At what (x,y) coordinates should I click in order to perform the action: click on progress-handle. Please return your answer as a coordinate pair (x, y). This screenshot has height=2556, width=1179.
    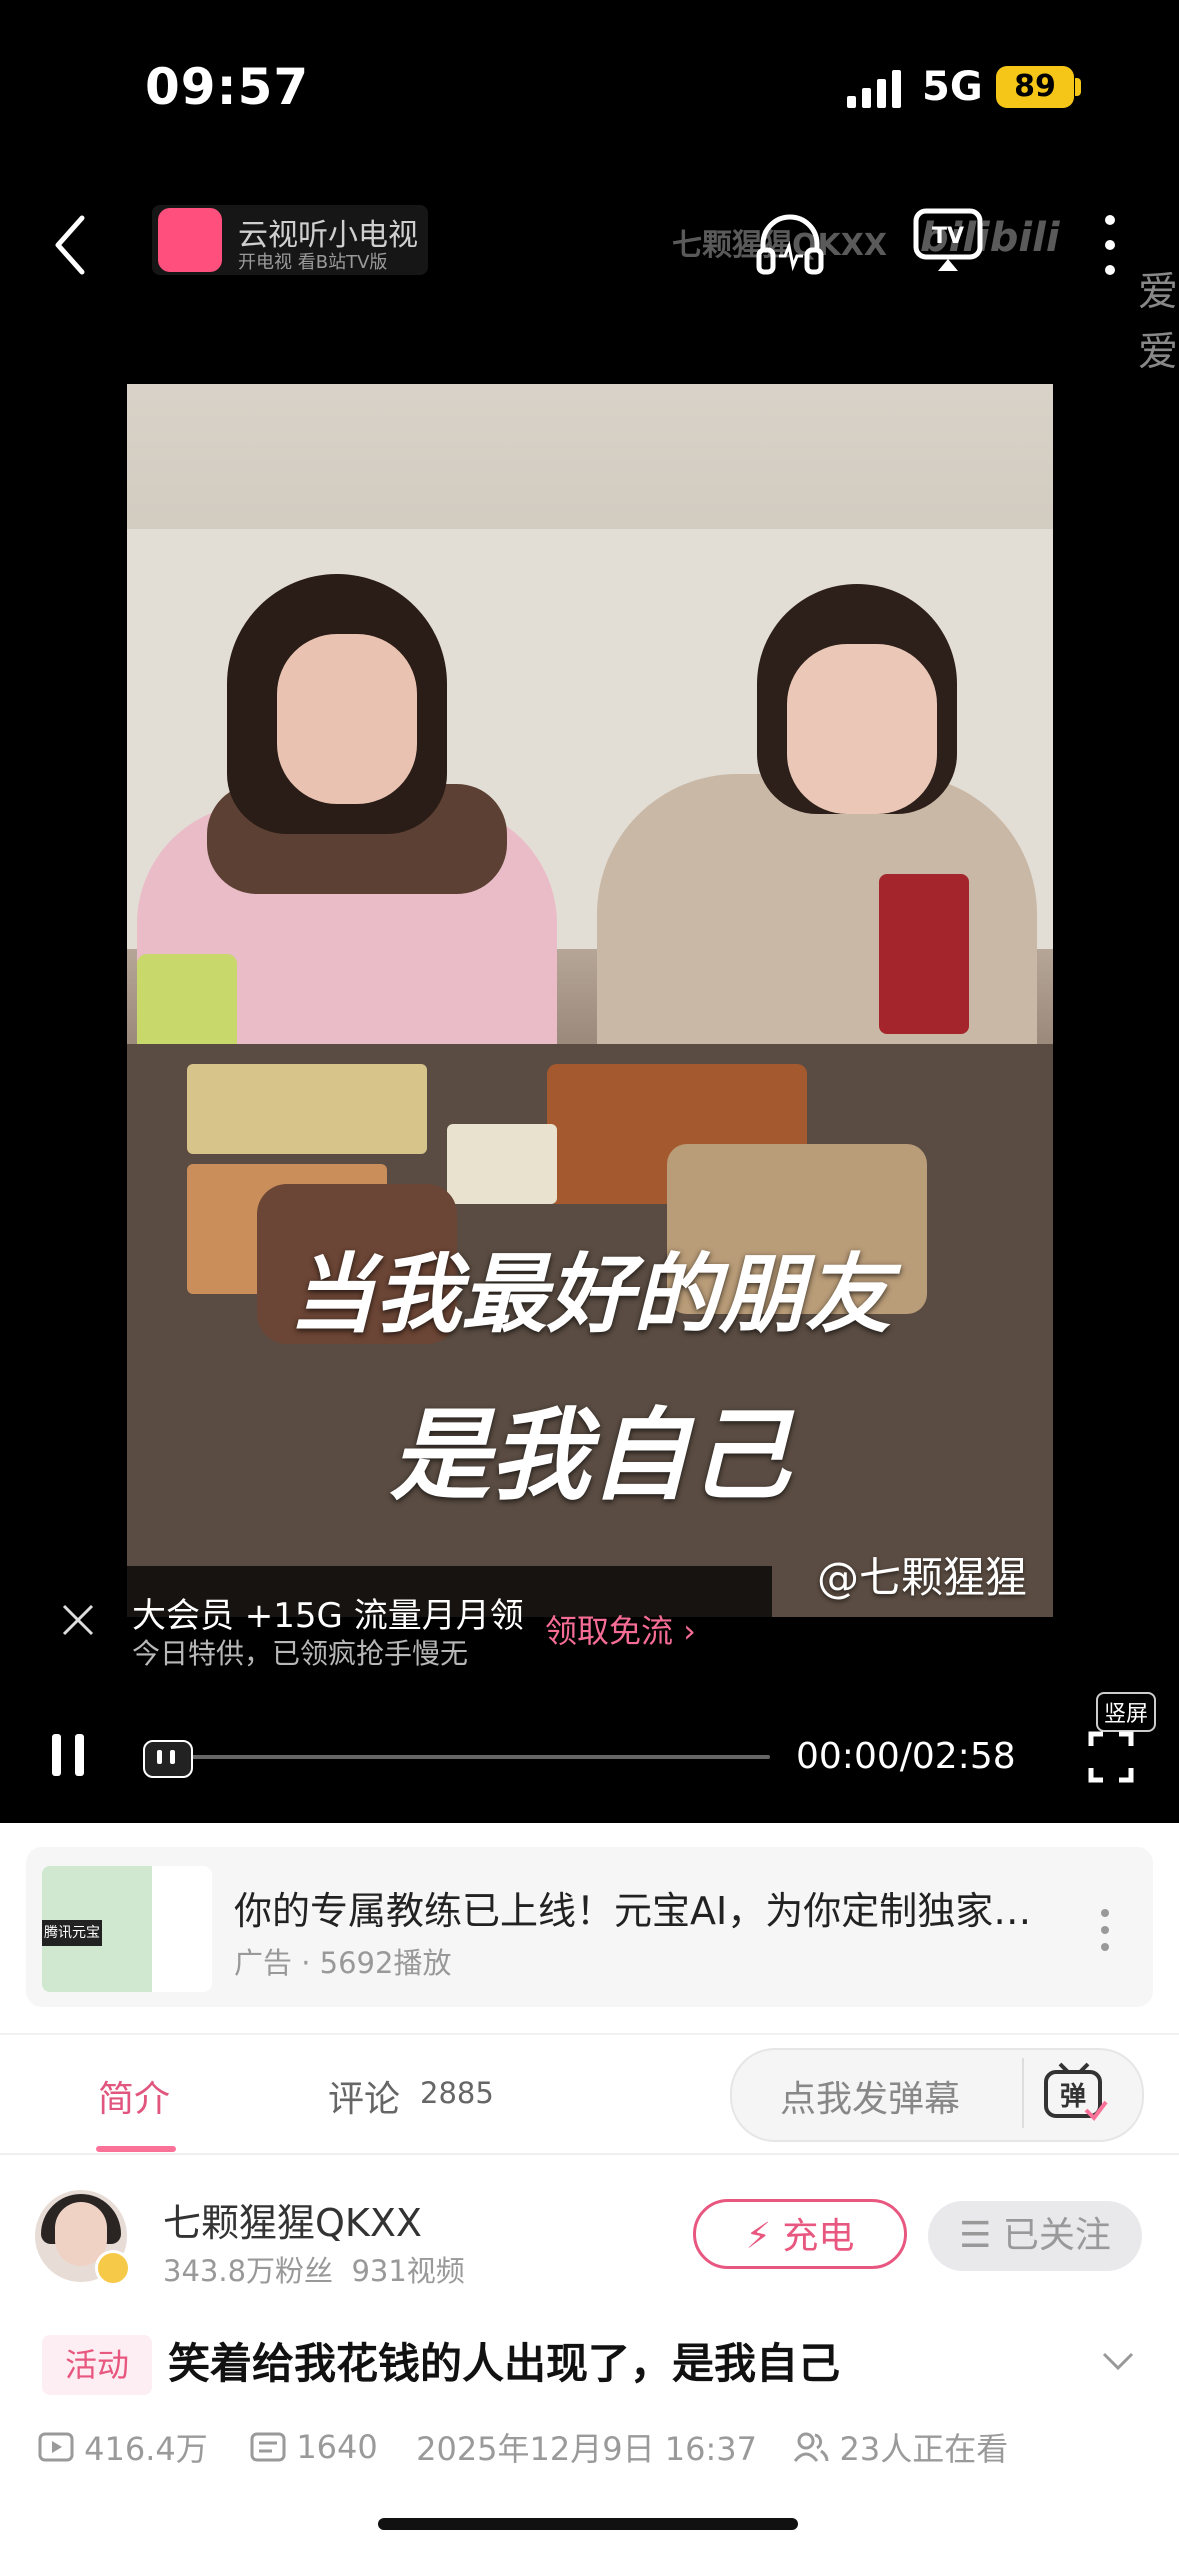
    Looking at the image, I should click on (168, 1759).